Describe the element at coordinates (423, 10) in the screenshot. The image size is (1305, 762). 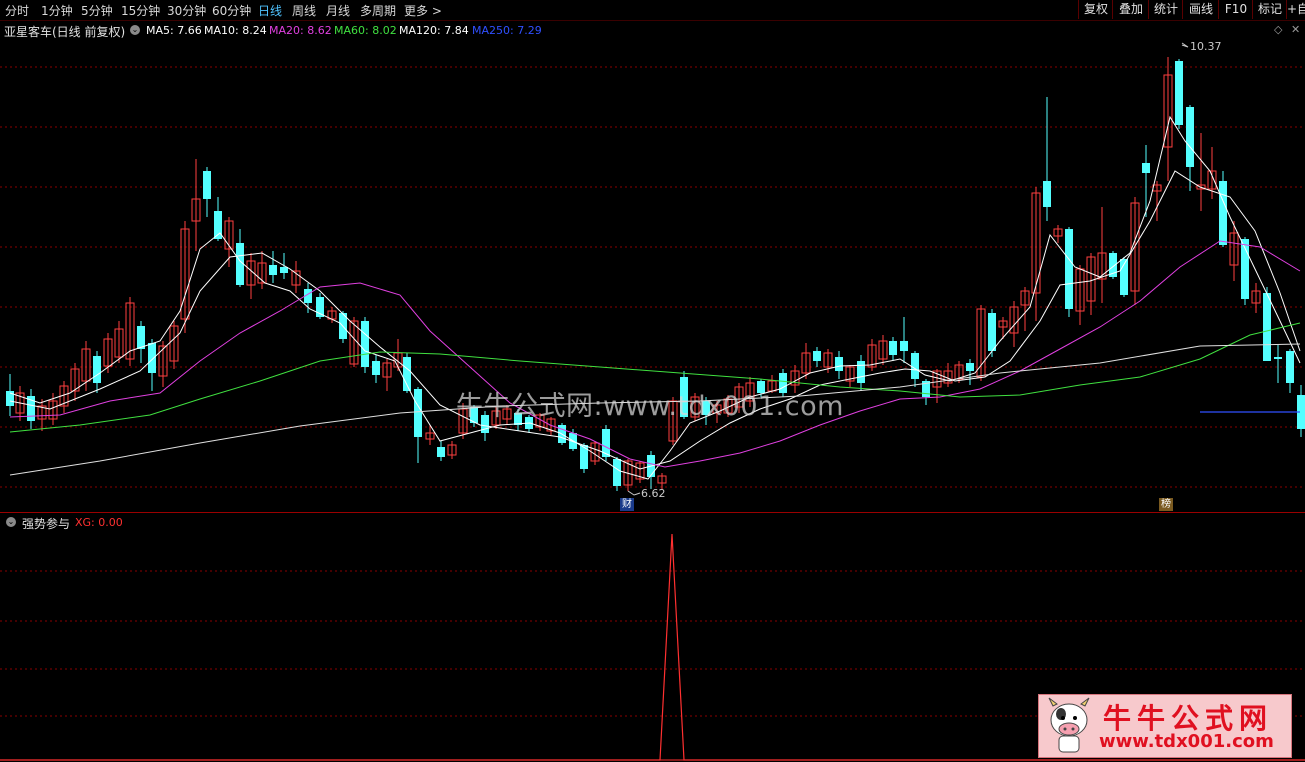
I see `period-tab-more: 更多 >` at that location.